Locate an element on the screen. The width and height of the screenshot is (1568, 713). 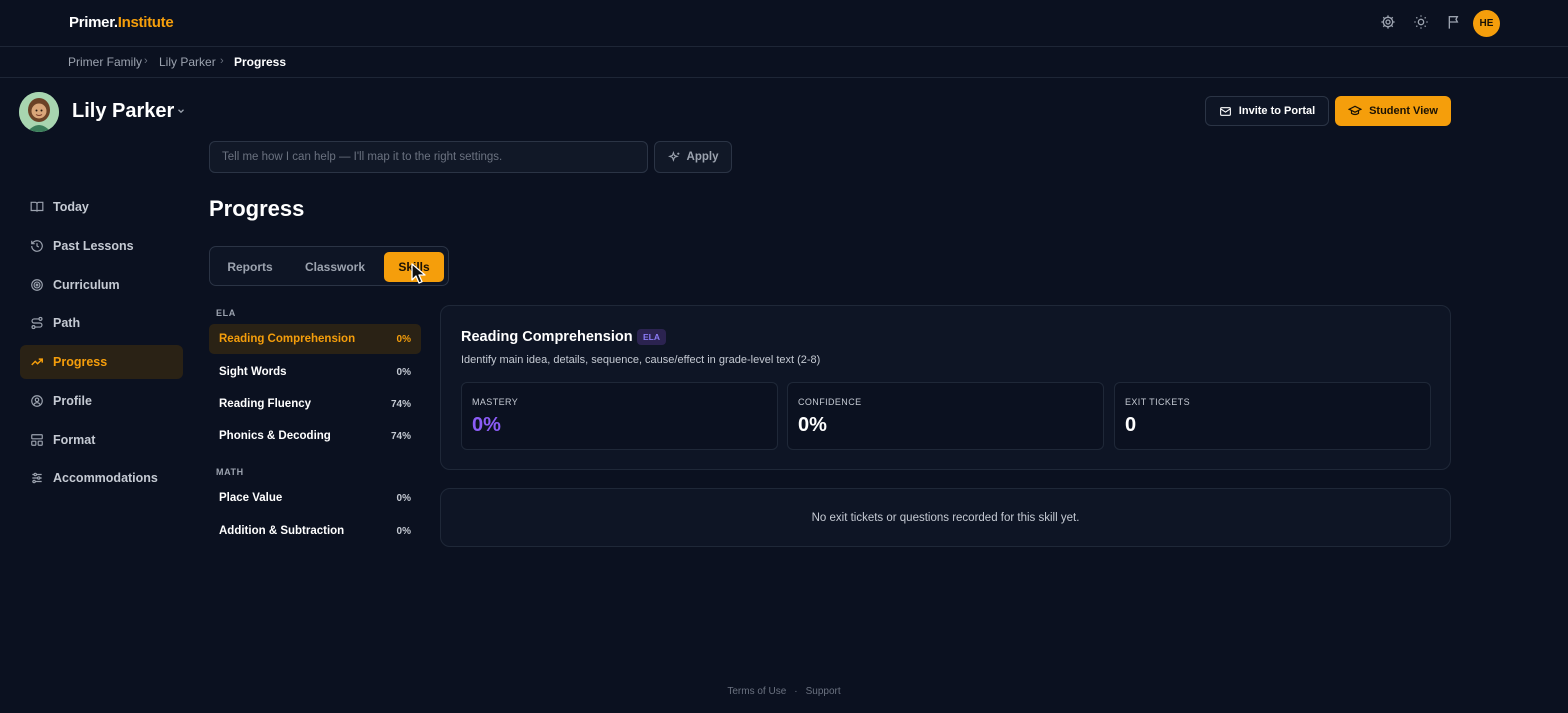
top-bar: Primer.Institute HE is located at coordinates (784, 23).